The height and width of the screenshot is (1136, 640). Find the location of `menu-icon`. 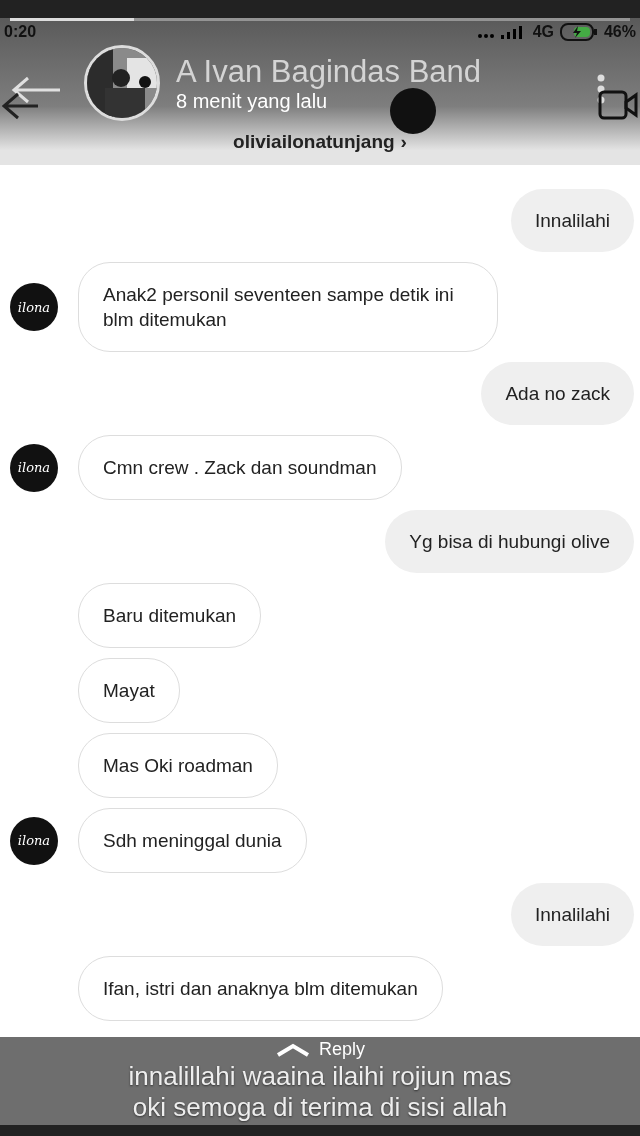

menu-icon is located at coordinates (601, 89).